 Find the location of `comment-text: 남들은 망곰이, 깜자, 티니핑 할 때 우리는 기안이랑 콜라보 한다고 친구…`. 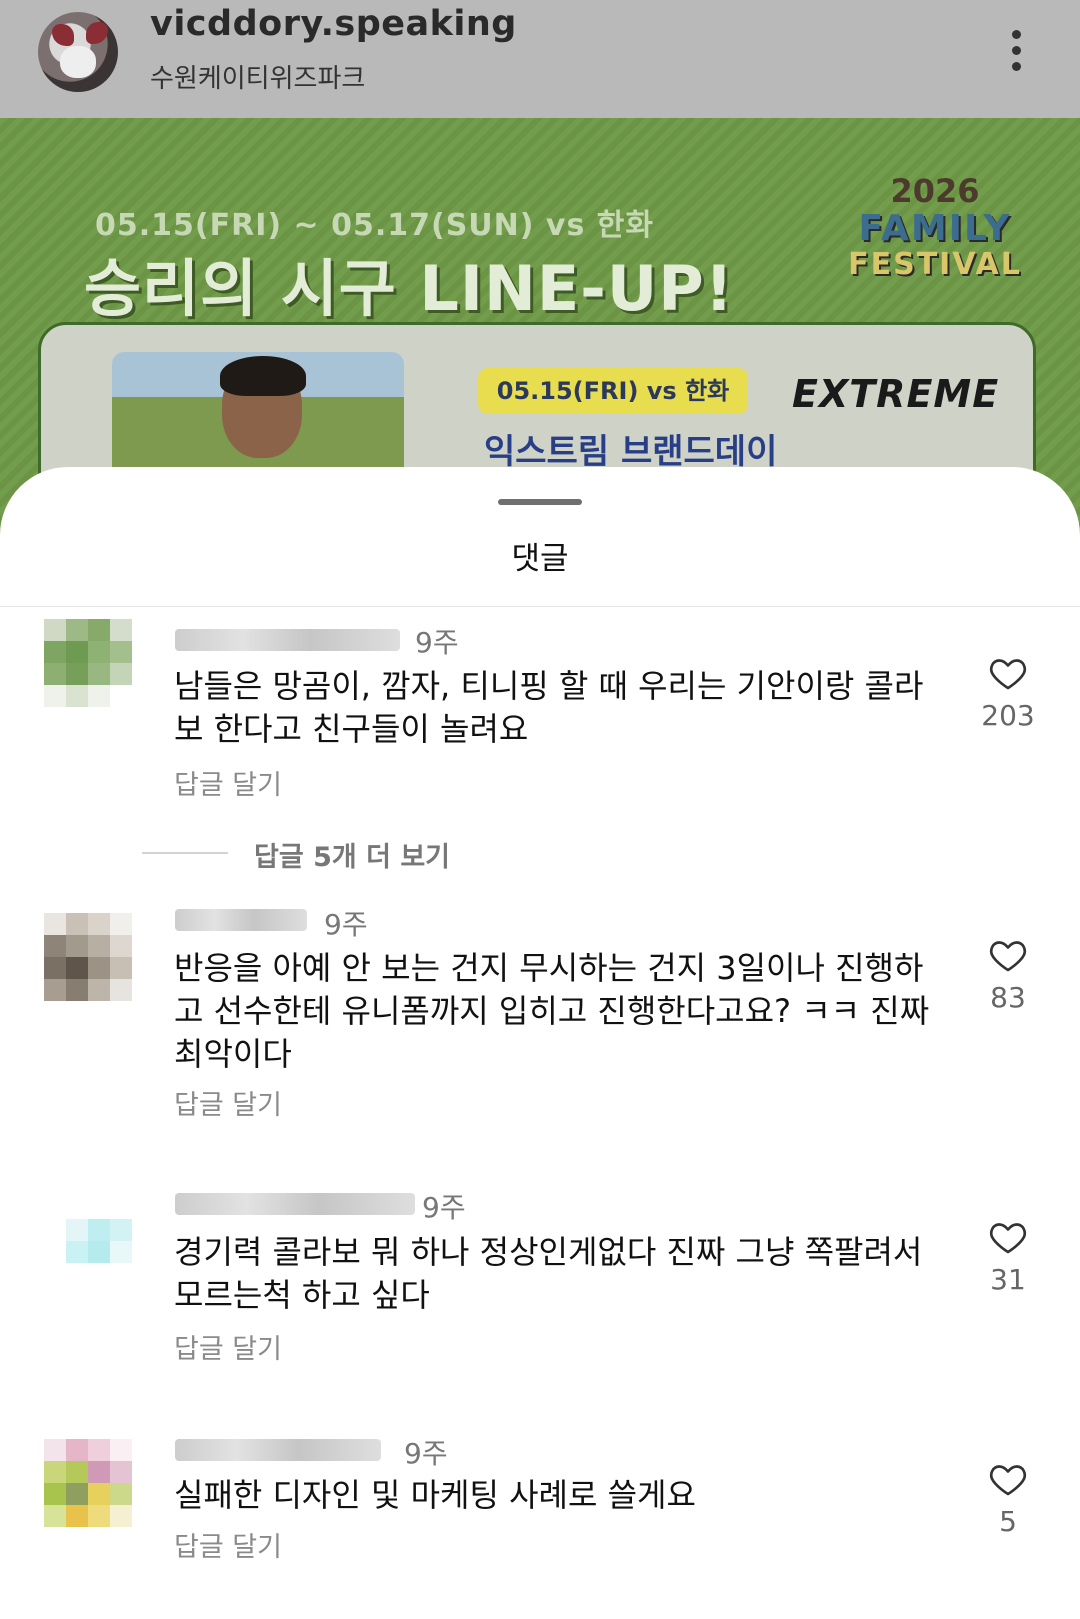

comment-text: 남들은 망곰이, 깜자, 티니핑 할 때 우리는 기안이랑 콜라보 한다고 친구… is located at coordinates (549, 707).